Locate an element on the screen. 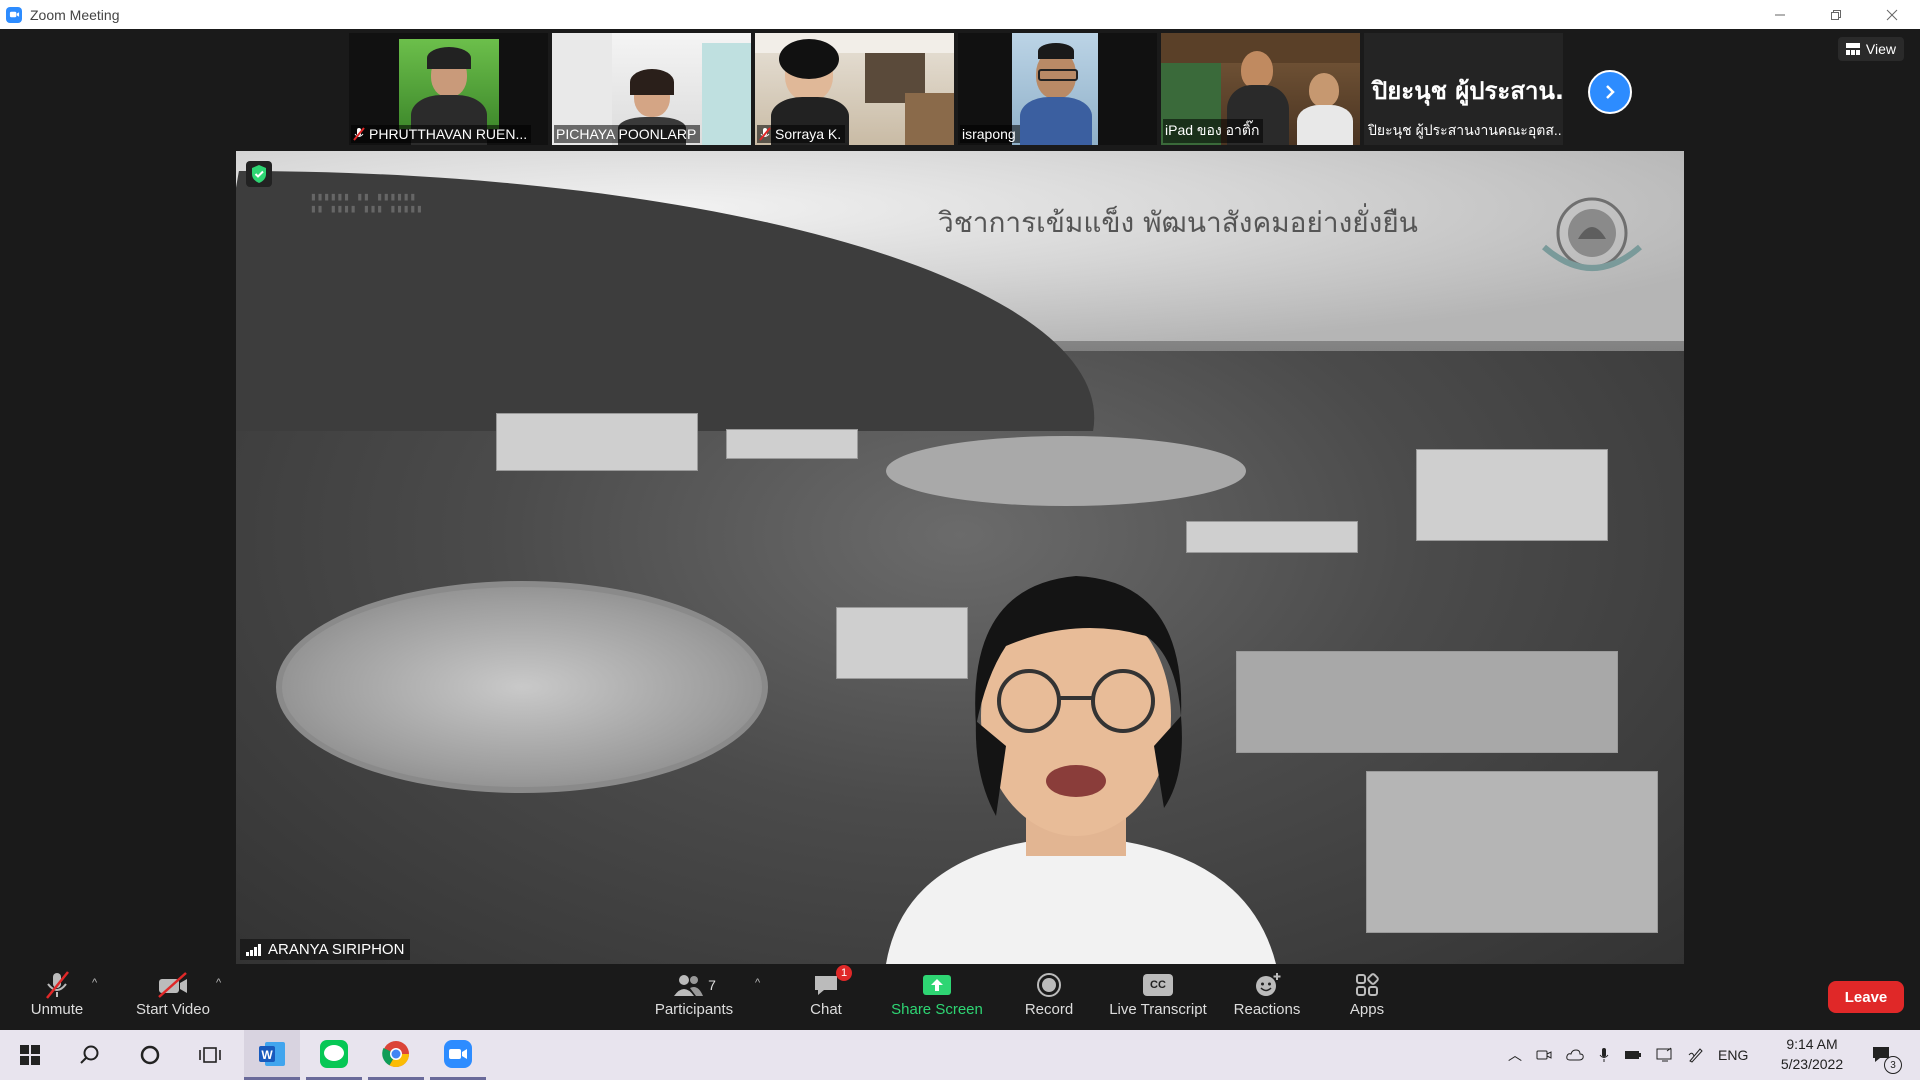  participants-count: 7 is located at coordinates (712, 985).